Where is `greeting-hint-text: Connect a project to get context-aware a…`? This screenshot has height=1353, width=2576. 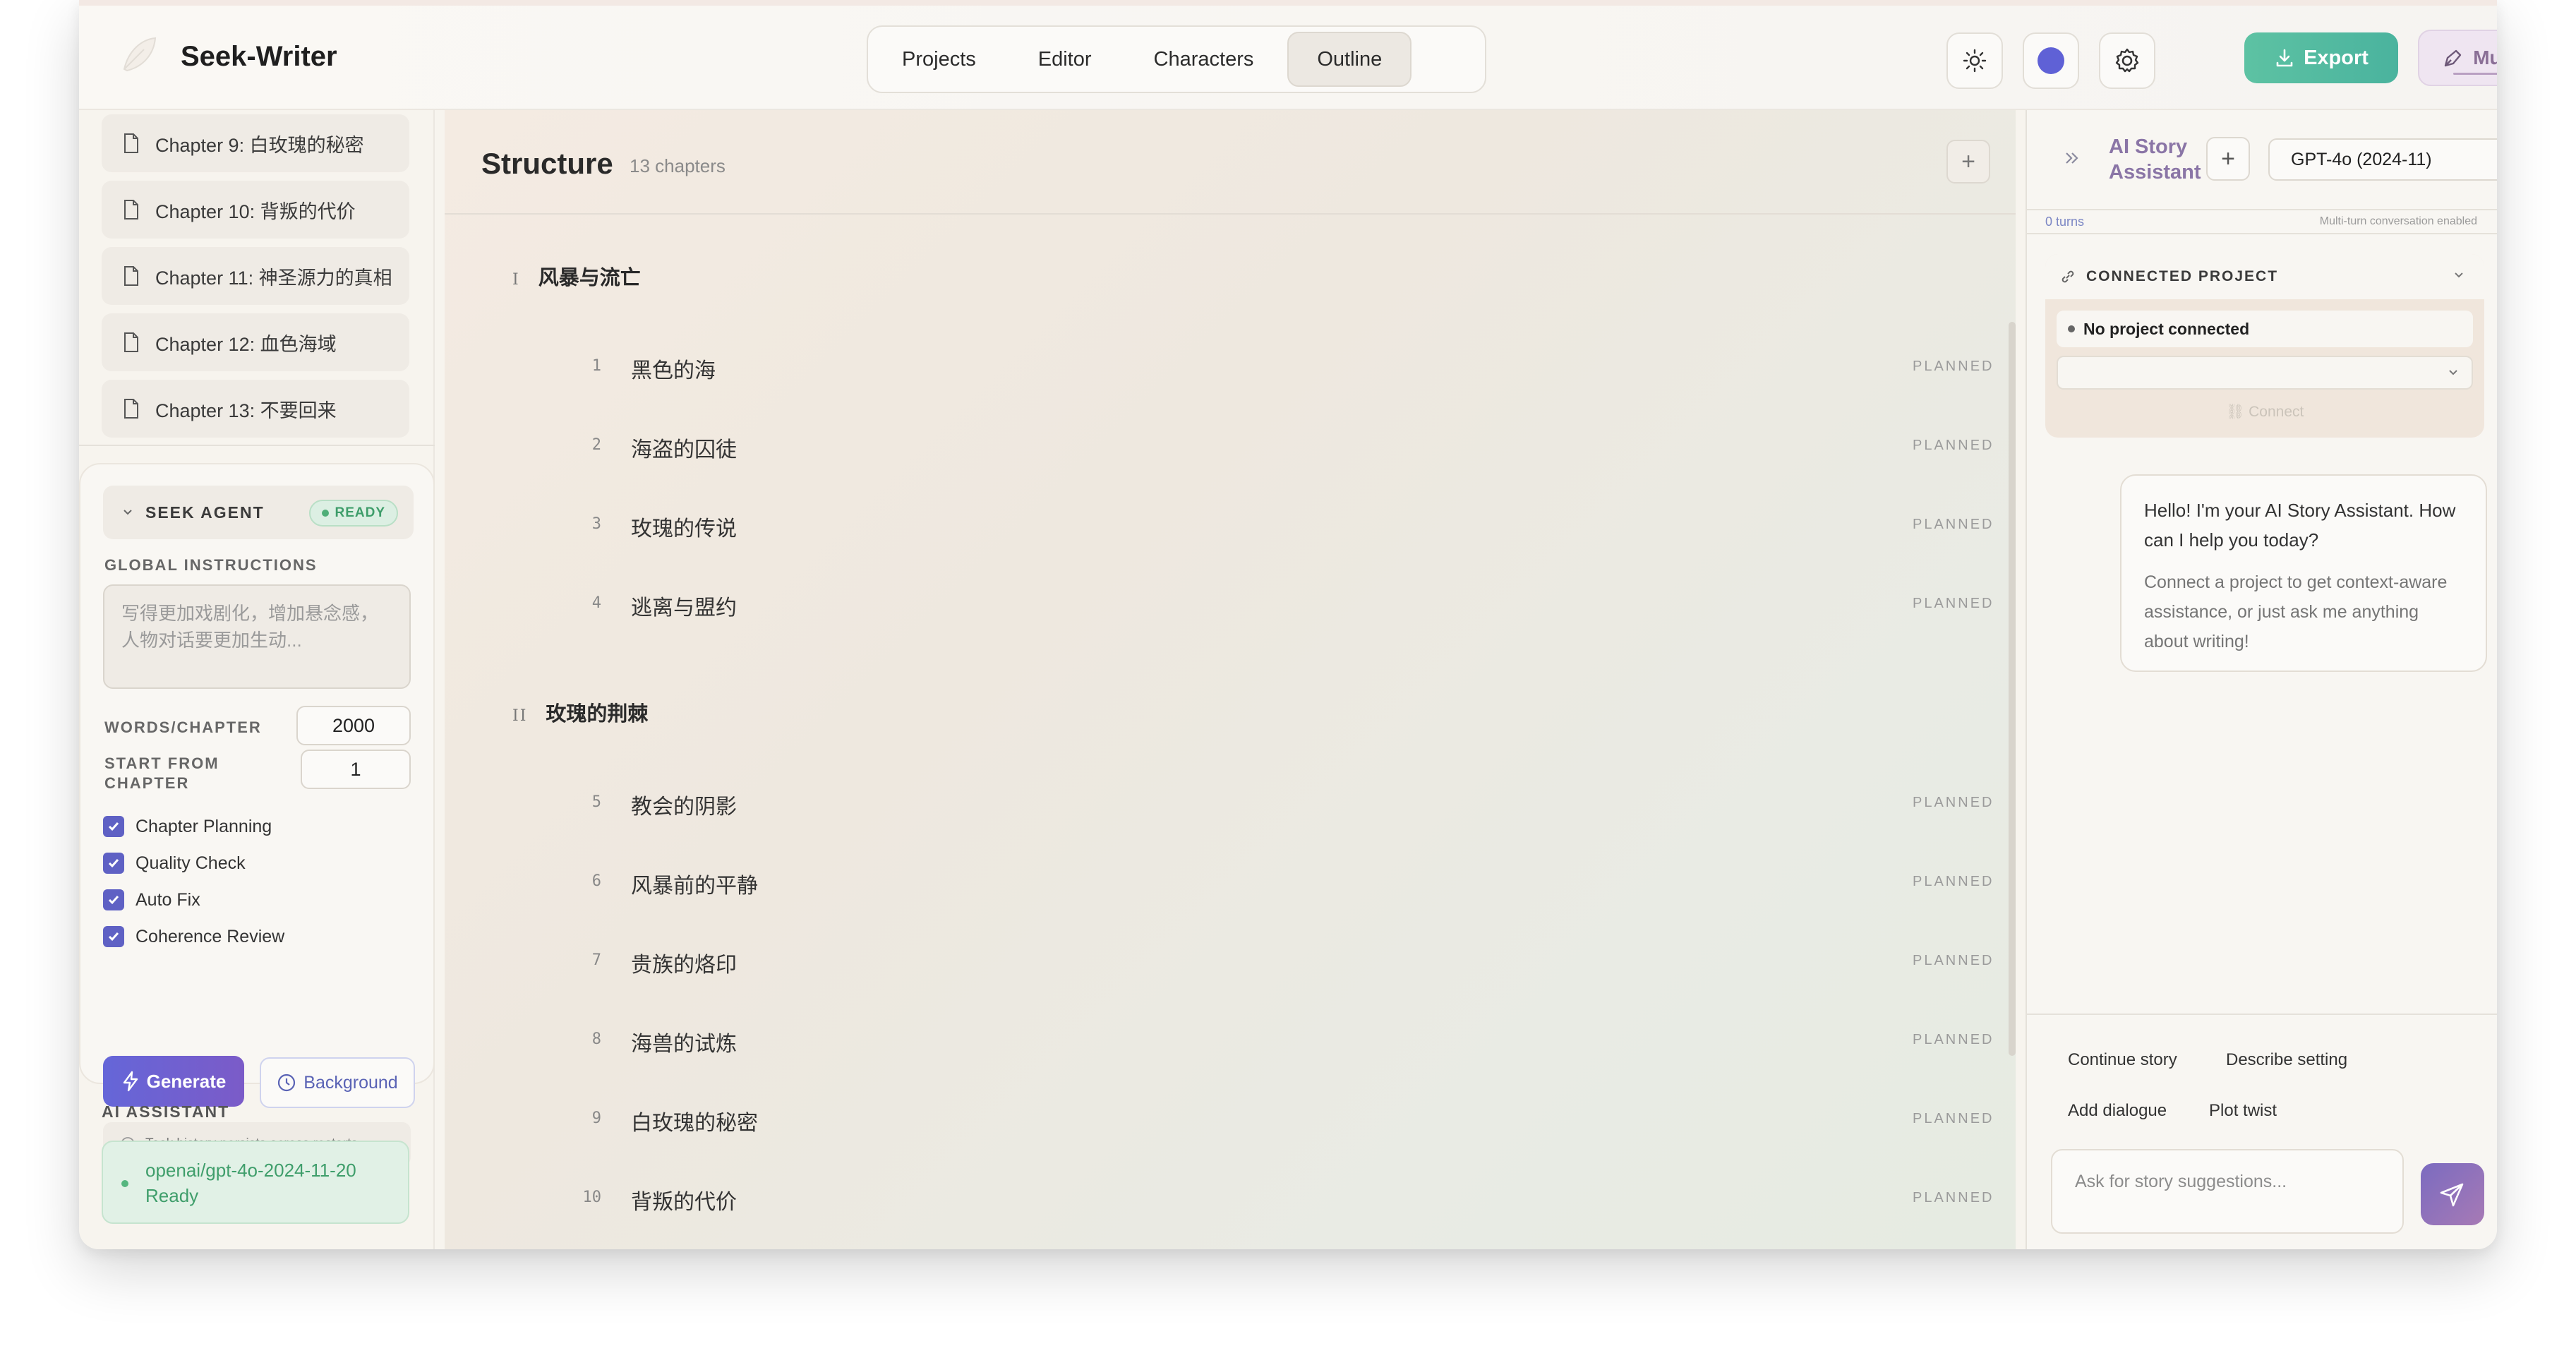
greeting-hint-text: Connect a project to get context-aware a… is located at coordinates (2296, 611).